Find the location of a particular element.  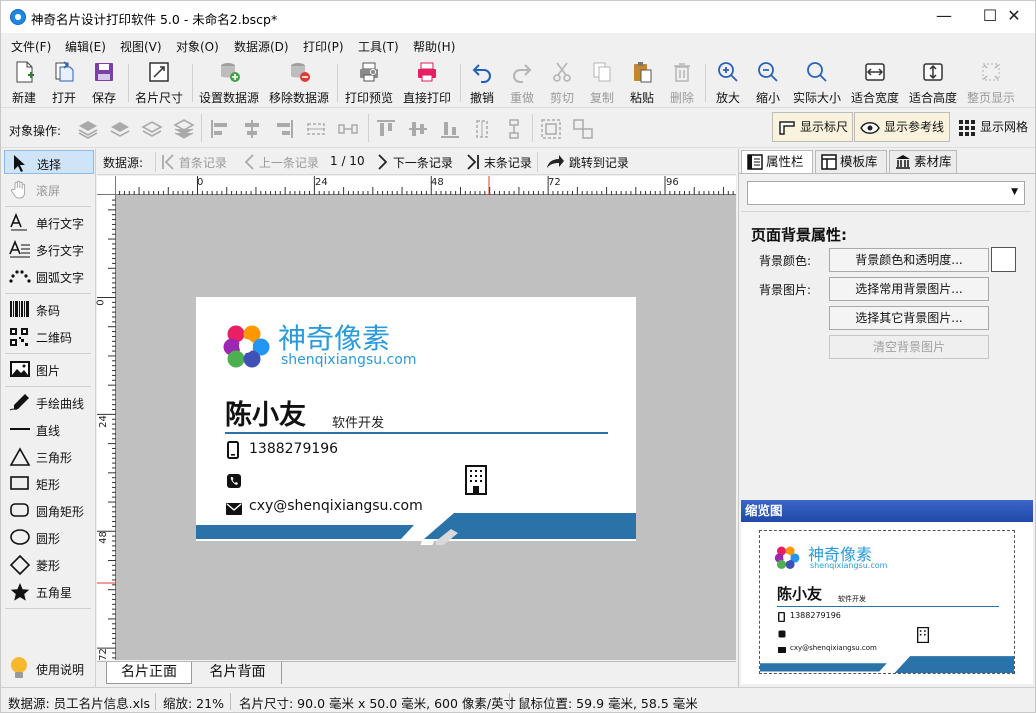

next-record-button: 下一条记录 is located at coordinates (415, 162).